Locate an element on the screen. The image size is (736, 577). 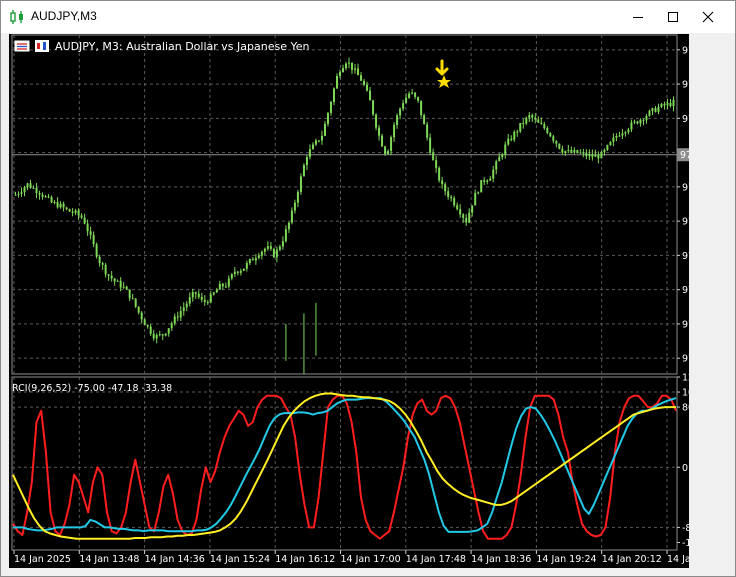
price-axis-label: 97.595 is located at coordinates (685, 222).